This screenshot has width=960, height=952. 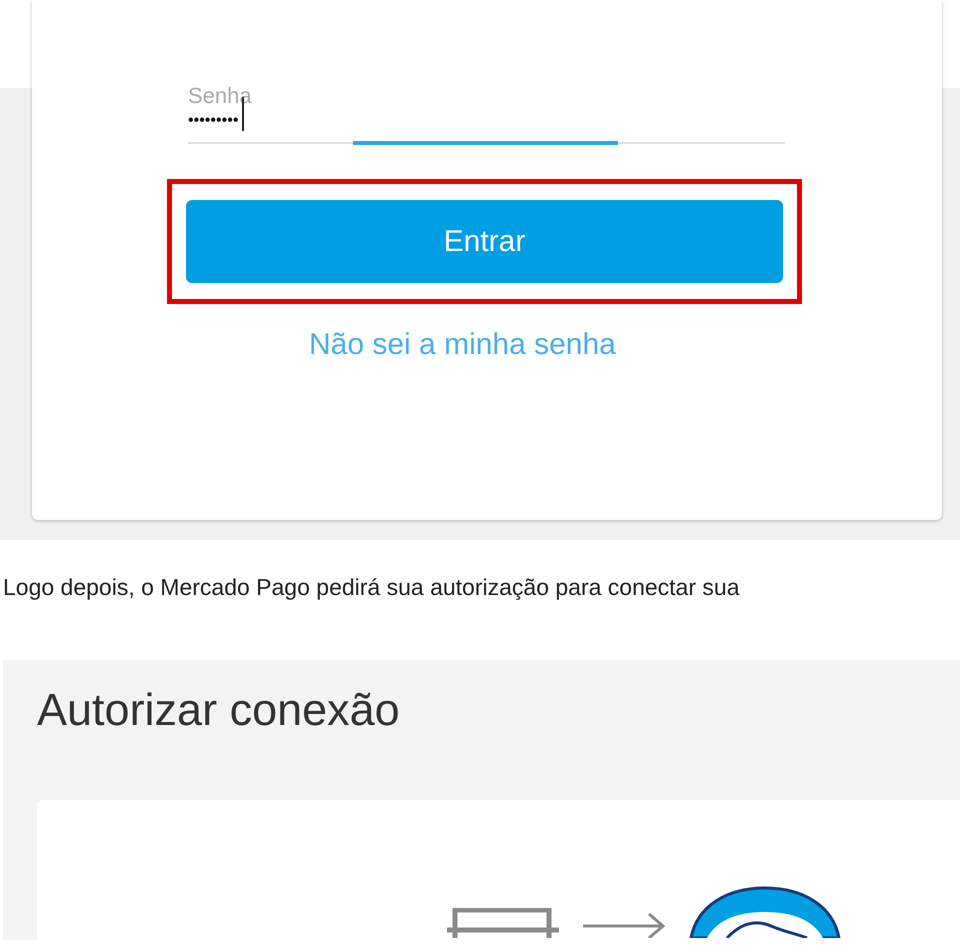 I want to click on instruction-text: Logo depois, o Mercado Pago pedirá sua autorização para conectar sua, so click(x=371, y=587).